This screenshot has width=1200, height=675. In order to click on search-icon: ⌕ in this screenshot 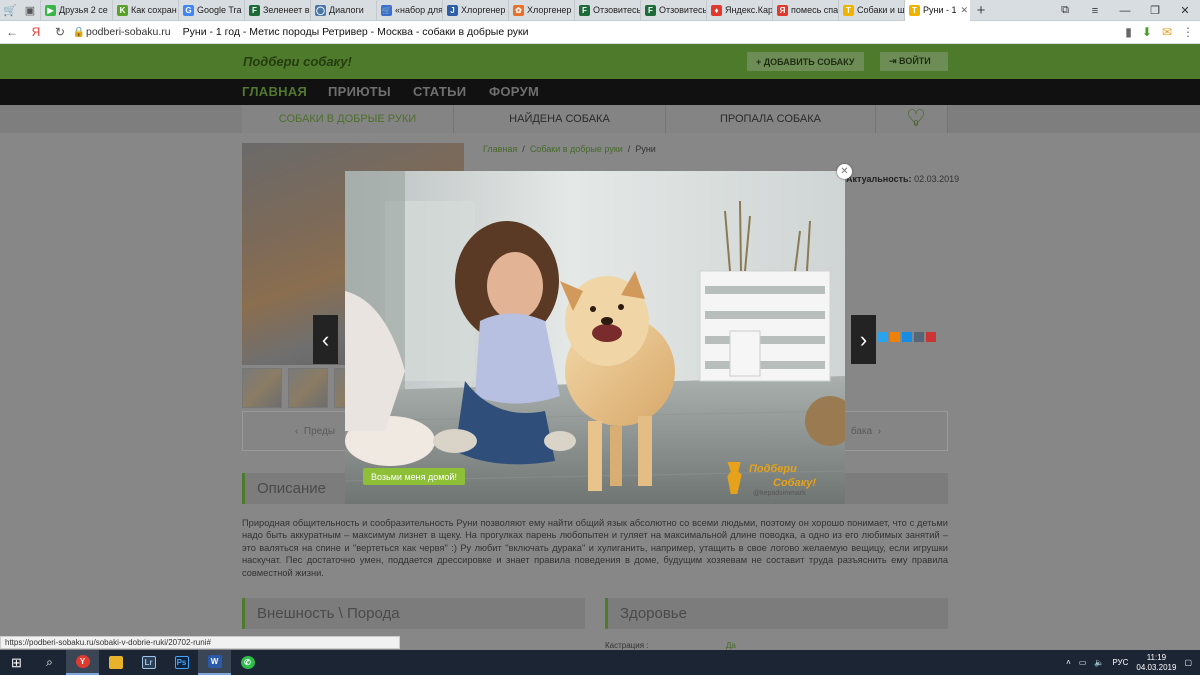, I will do `click(49, 662)`.